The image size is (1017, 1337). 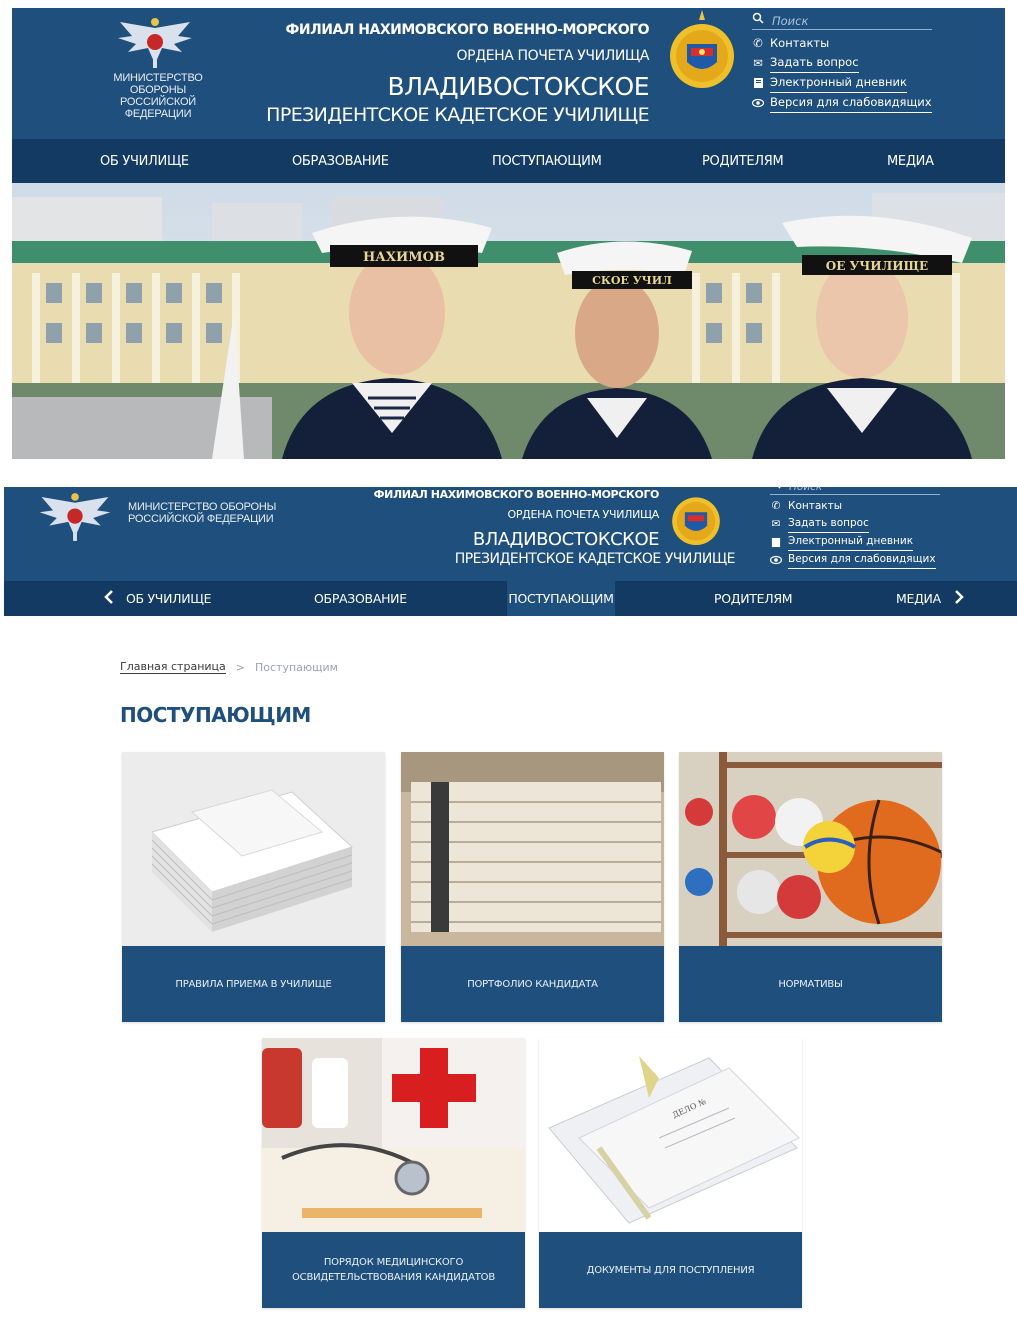 What do you see at coordinates (404, 257) in the screenshot?
I see `cap-ribbon-text: НАХИМОВ` at bounding box center [404, 257].